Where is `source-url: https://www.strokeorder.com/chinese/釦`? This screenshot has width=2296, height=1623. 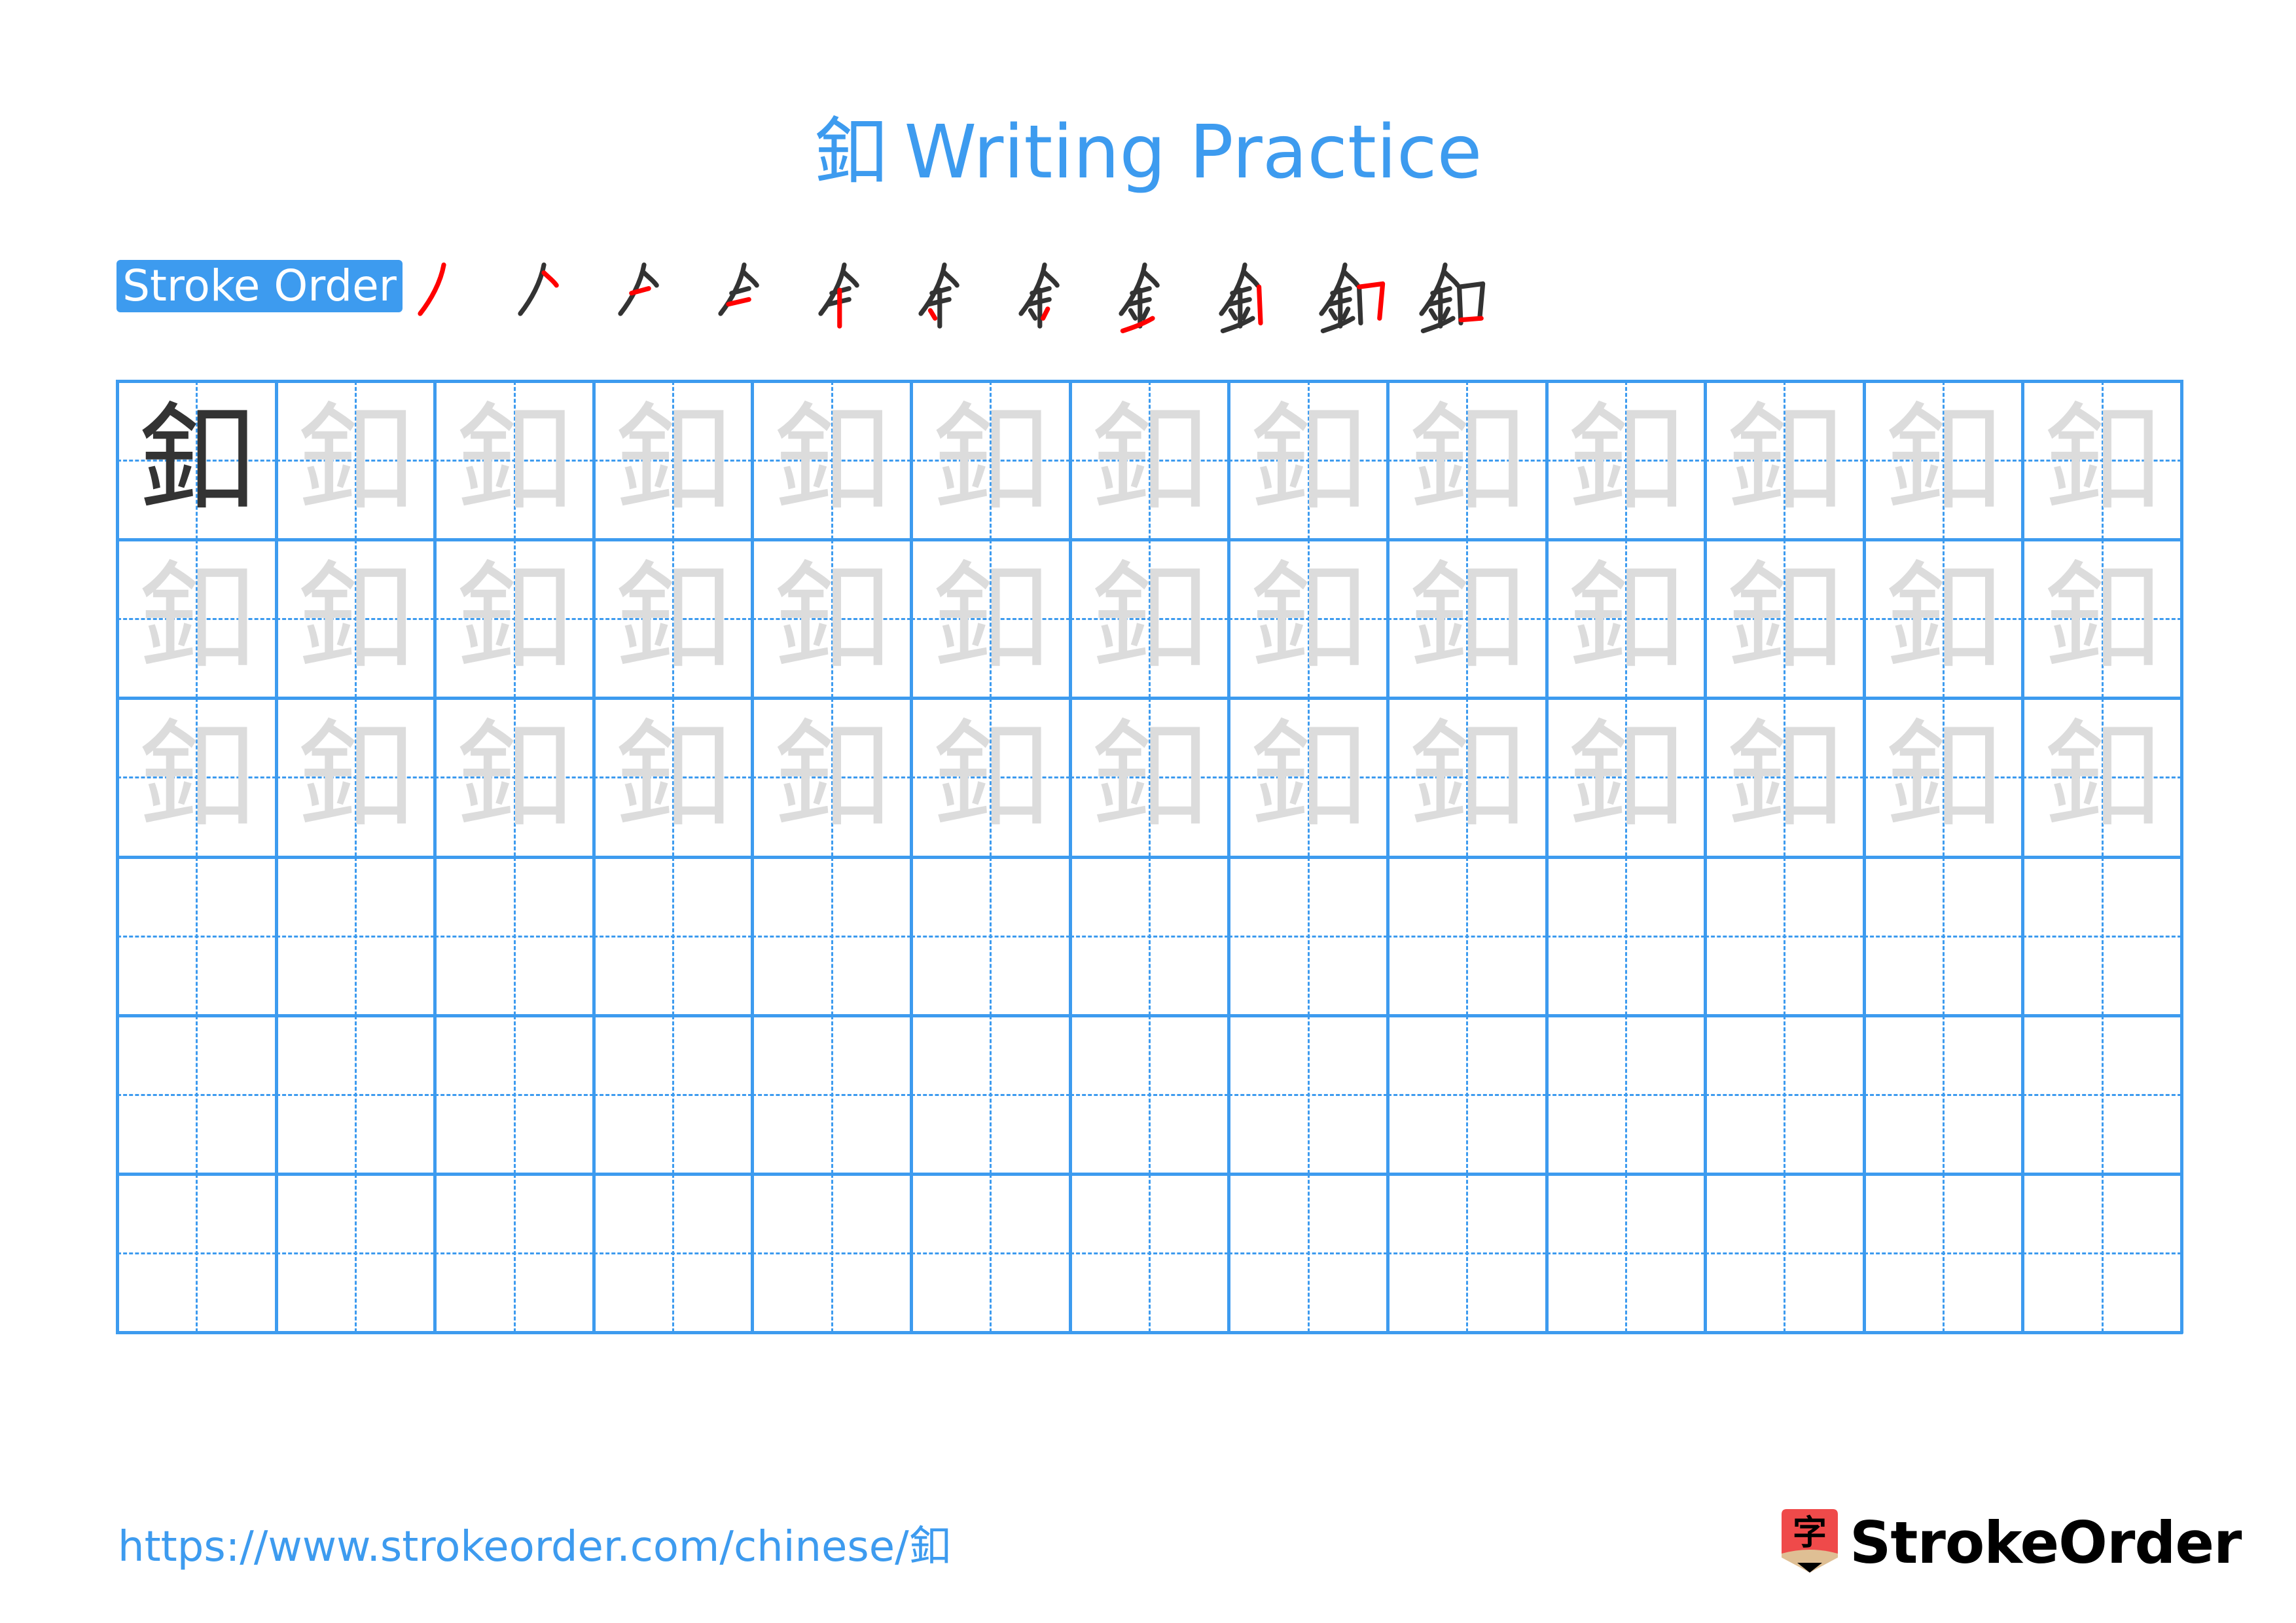 source-url: https://www.strokeorder.com/chinese/釦 is located at coordinates (534, 1547).